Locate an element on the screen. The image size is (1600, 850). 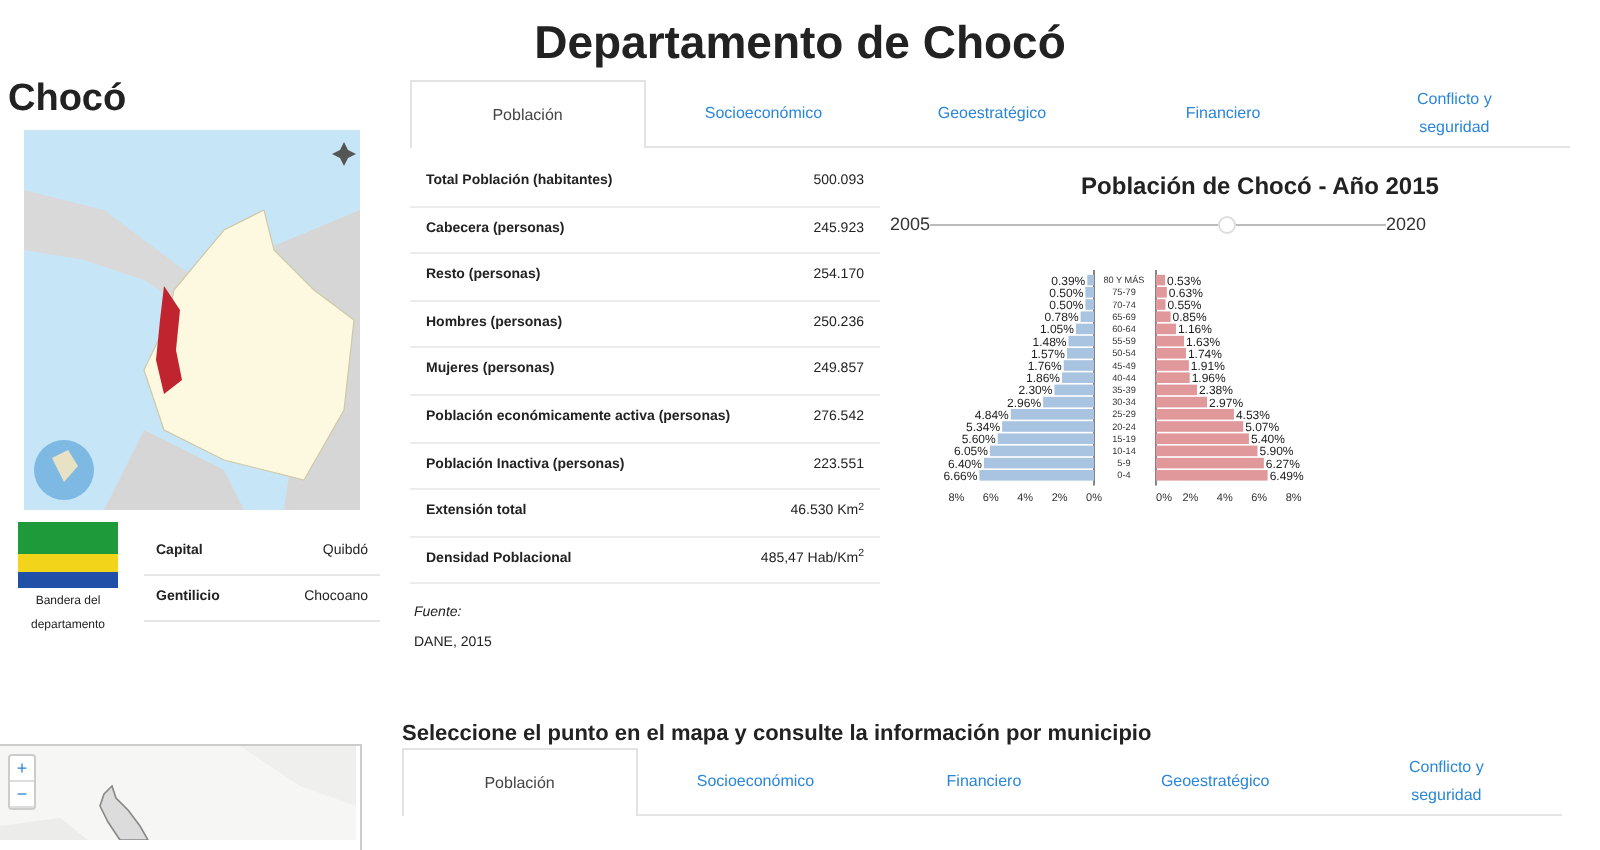
flag-drawing is located at coordinates (68, 555).